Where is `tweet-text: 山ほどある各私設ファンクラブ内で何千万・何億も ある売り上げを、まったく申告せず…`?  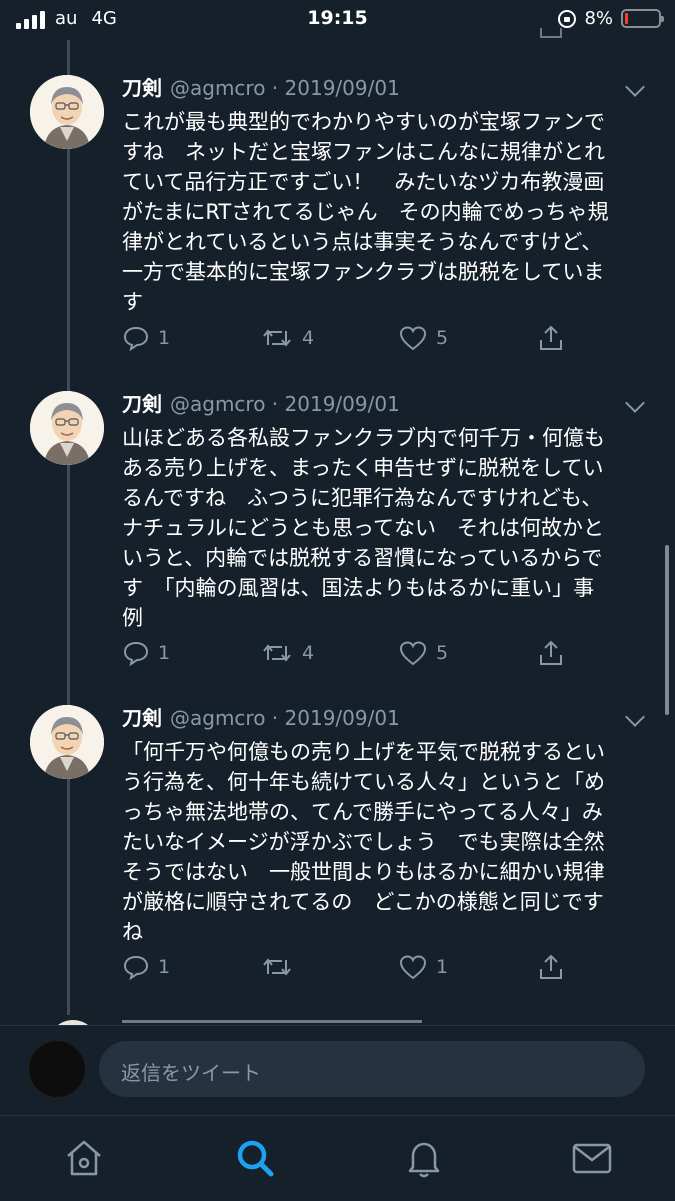
tweet-text: 山ほどある各私設ファンクラブ内で何千万・何億も ある売り上げを、まったく申告せず… is located at coordinates (363, 528).